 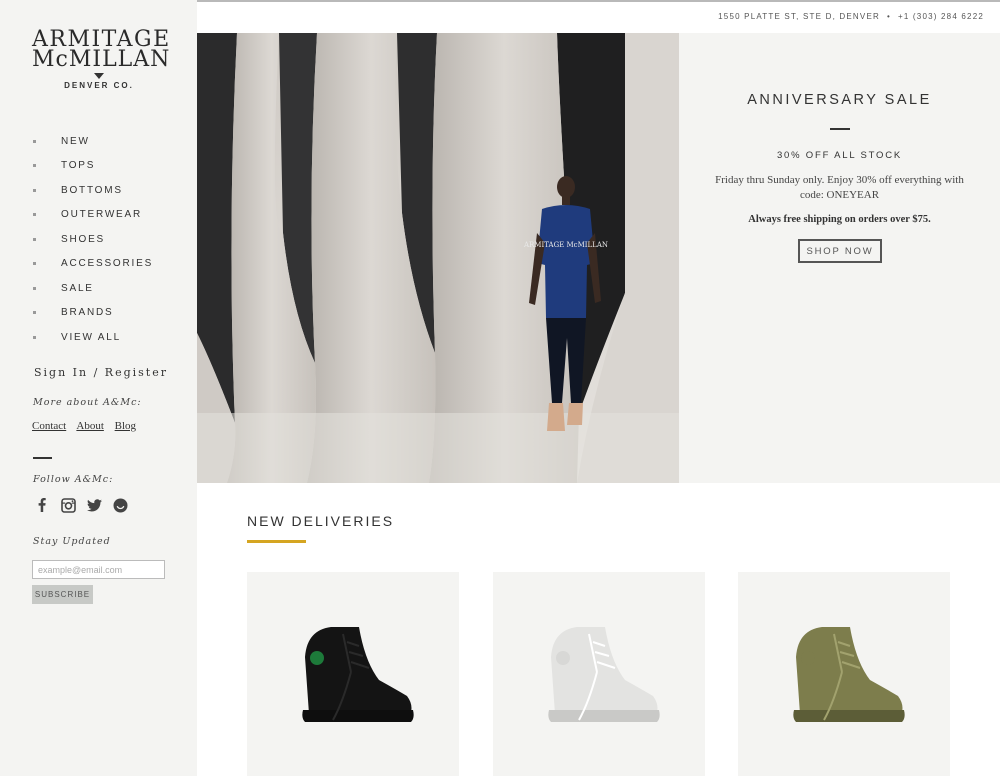 What do you see at coordinates (75, 141) in the screenshot?
I see `nav-item-label: NEW` at bounding box center [75, 141].